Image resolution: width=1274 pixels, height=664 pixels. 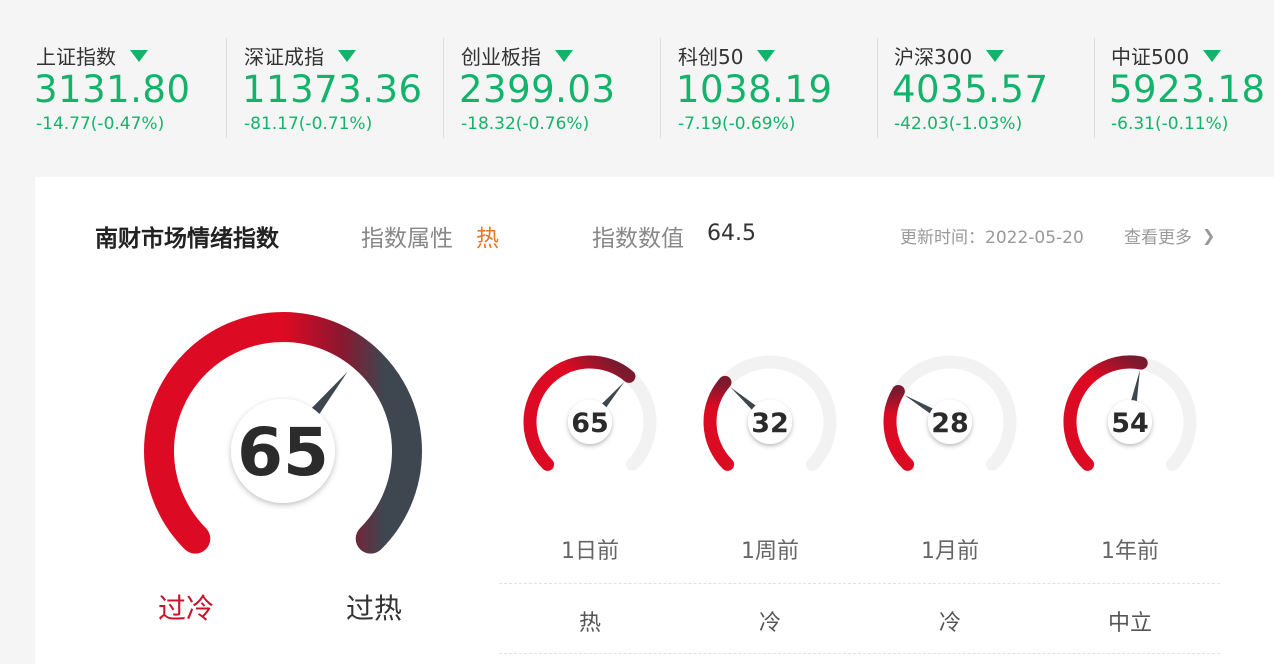 I want to click on index-attribute-label: 指数属性, so click(x=407, y=239).